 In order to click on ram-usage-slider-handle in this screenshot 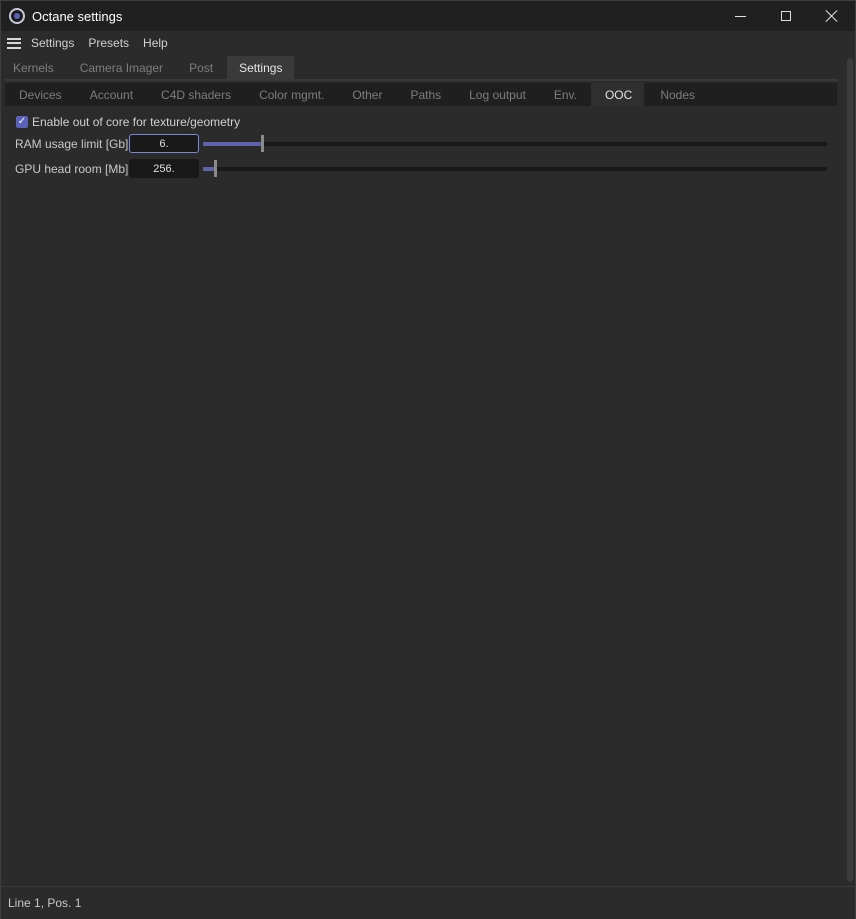, I will do `click(262, 143)`.